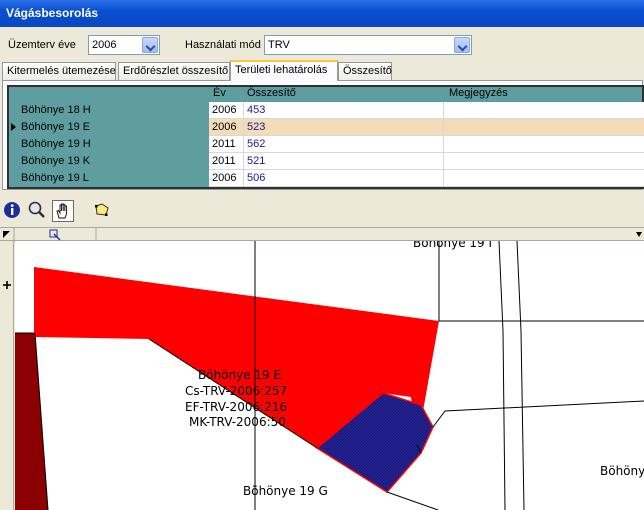 This screenshot has height=510, width=644. Describe the element at coordinates (285, 491) in the screenshot. I see `map-label-bottom: Böhönye 19 G` at that location.